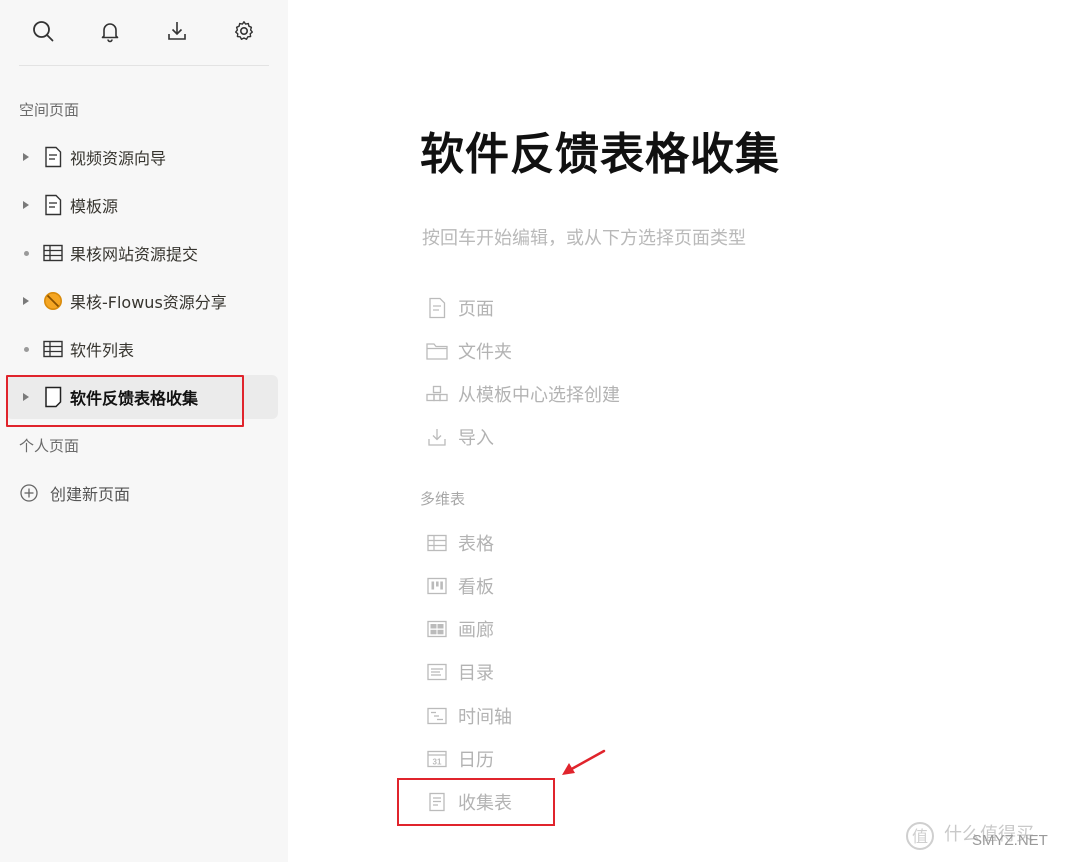  I want to click on template-icon, so click(437, 394).